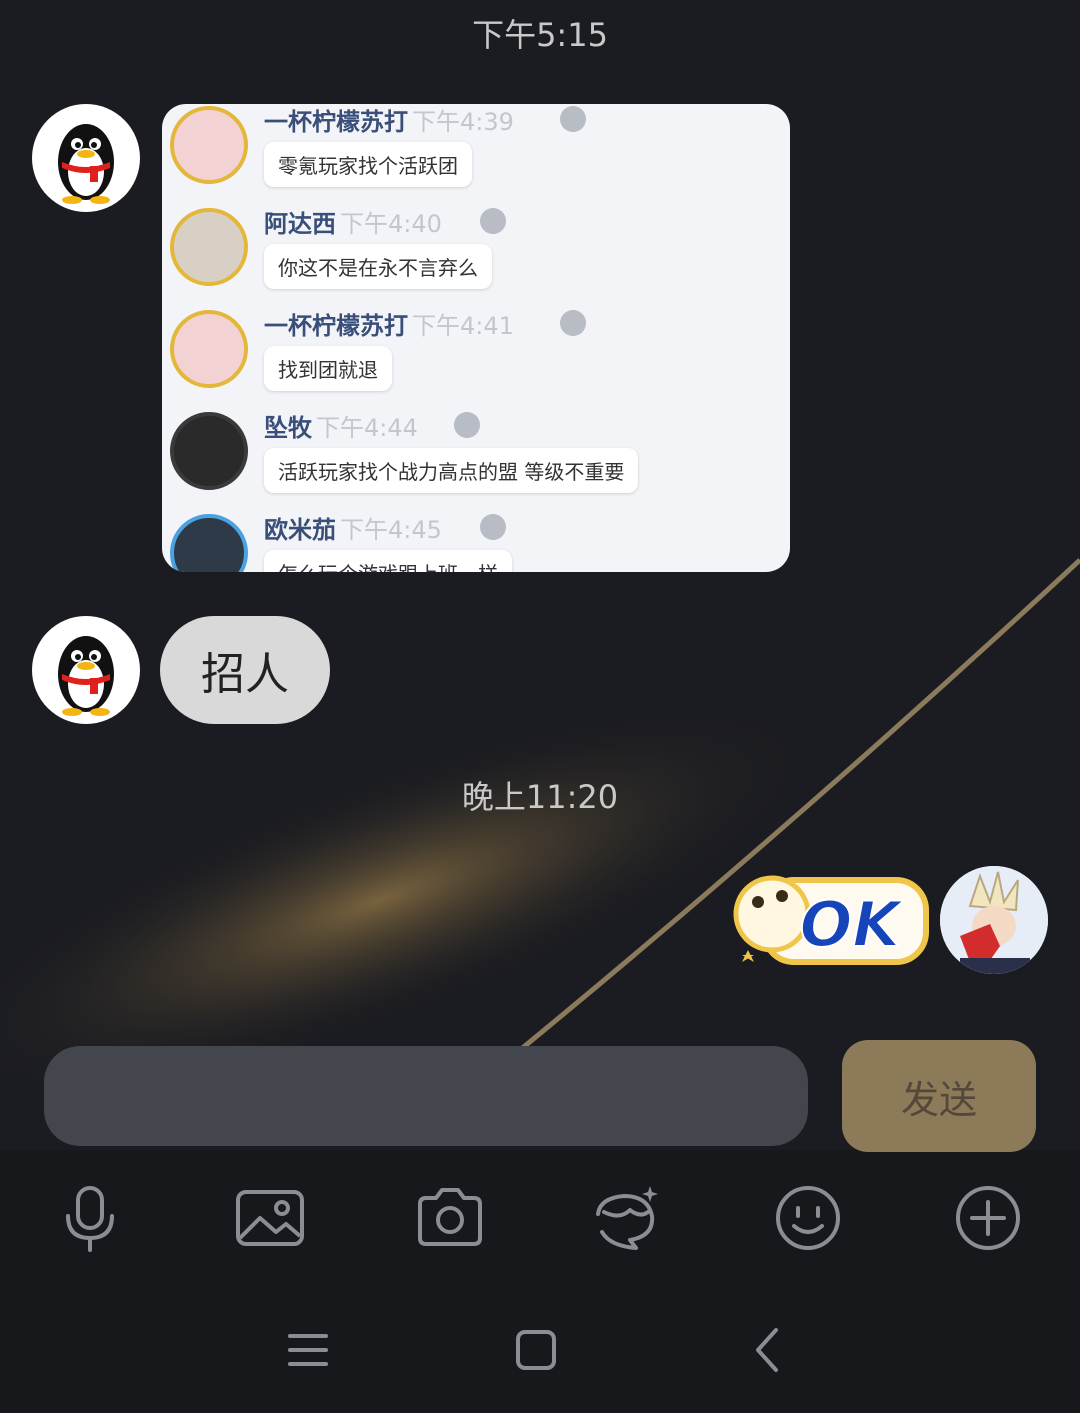 The image size is (1080, 1413). What do you see at coordinates (328, 368) in the screenshot?
I see `message-bubble: 找到团就退` at bounding box center [328, 368].